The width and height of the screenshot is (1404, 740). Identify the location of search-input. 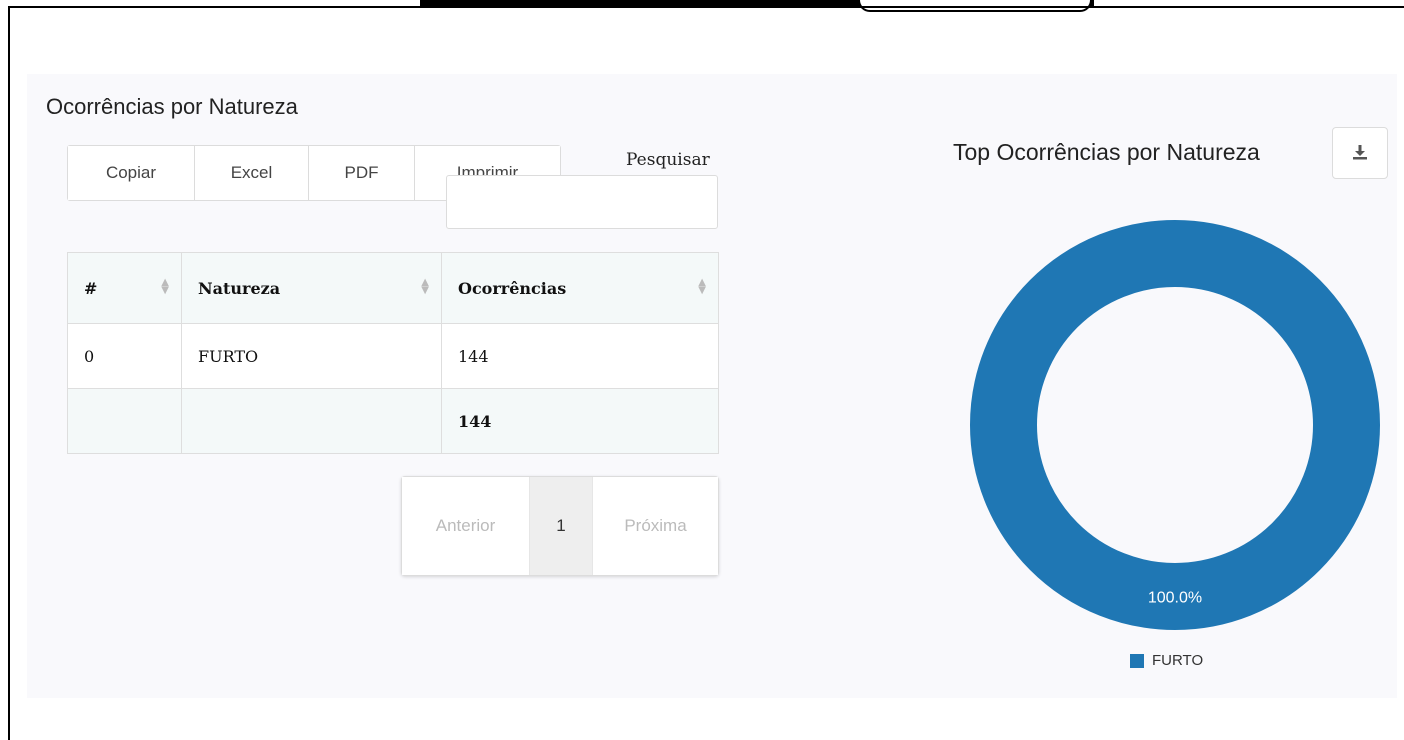
(582, 202).